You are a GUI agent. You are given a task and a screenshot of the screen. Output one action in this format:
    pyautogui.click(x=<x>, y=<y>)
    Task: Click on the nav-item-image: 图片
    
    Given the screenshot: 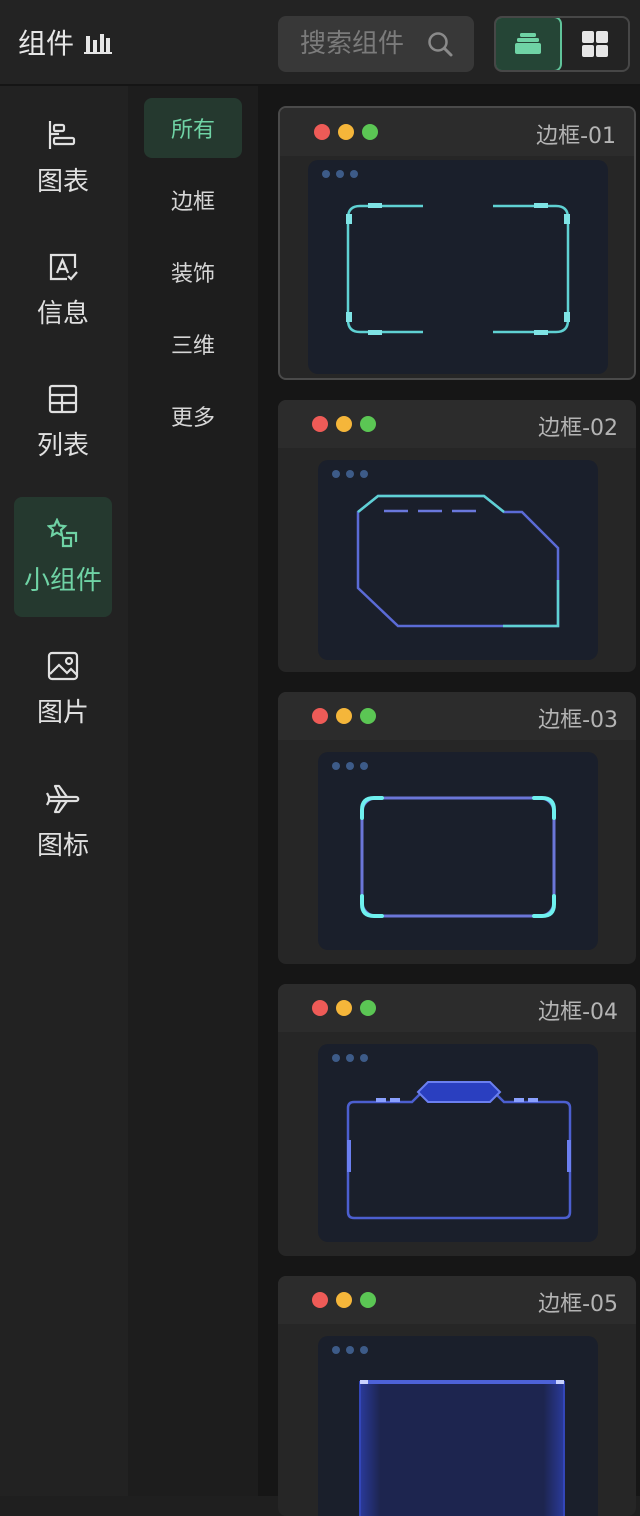 What is the action you would take?
    pyautogui.click(x=63, y=689)
    